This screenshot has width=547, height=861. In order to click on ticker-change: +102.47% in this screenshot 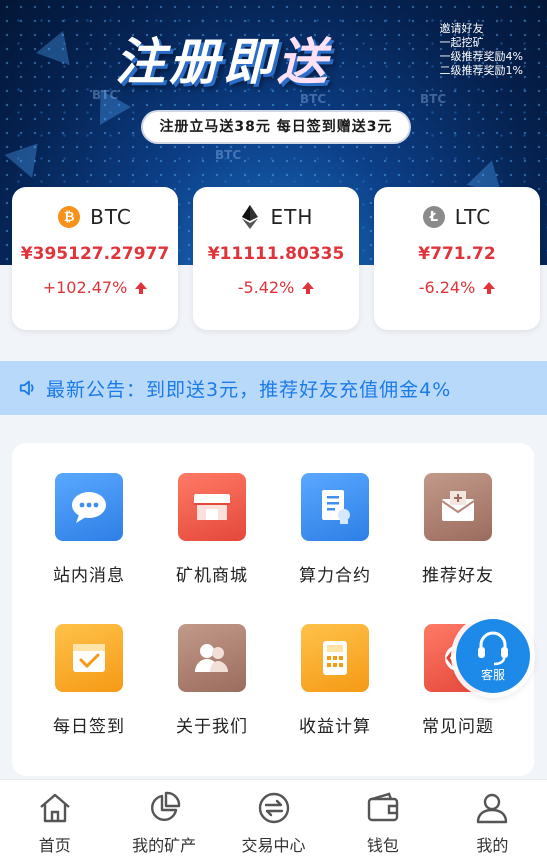, I will do `click(85, 287)`.